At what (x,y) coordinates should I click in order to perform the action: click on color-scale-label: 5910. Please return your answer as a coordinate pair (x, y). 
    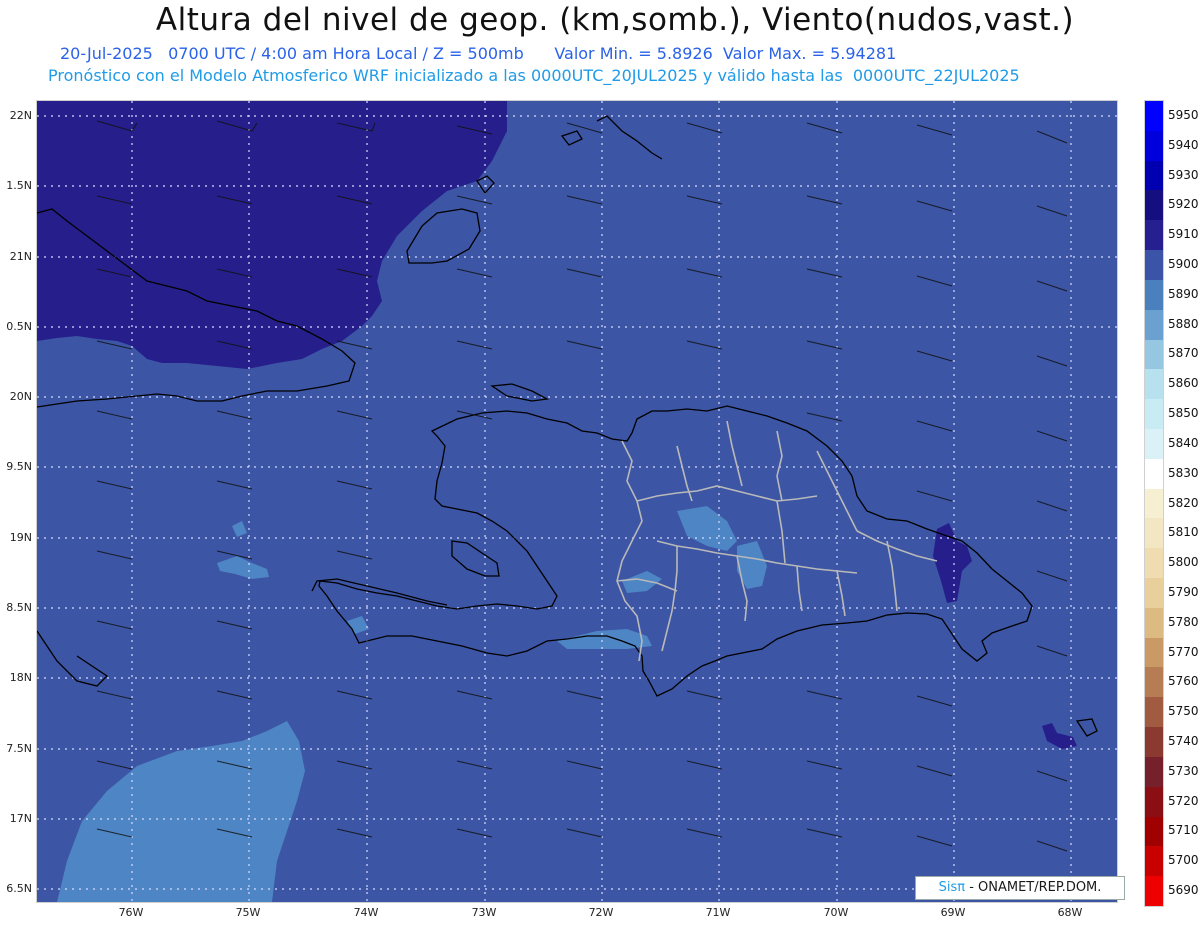
    Looking at the image, I should click on (1183, 234).